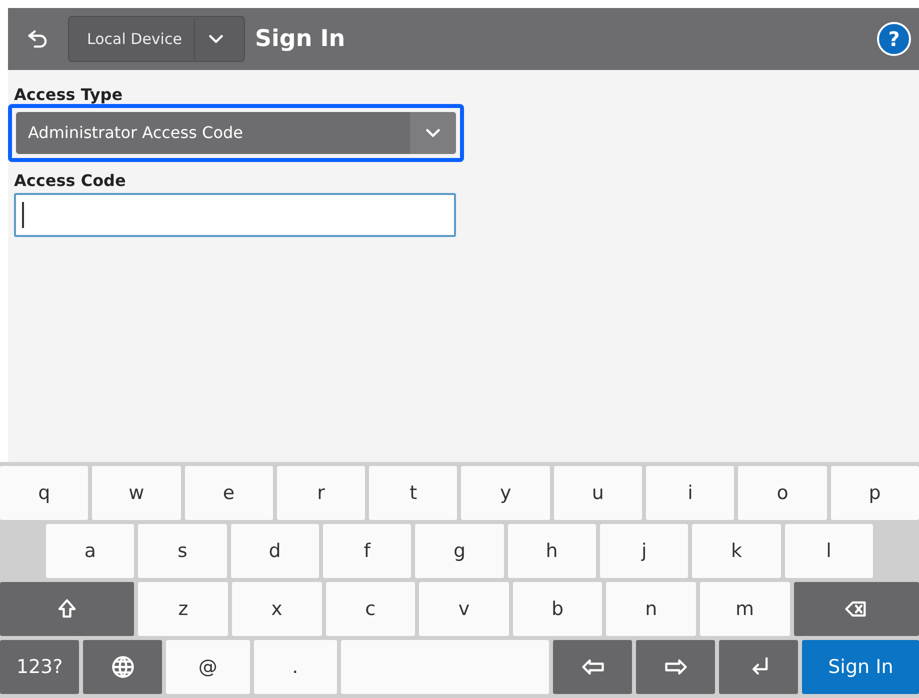  Describe the element at coordinates (459, 551) in the screenshot. I see `keyboard-key: g` at that location.